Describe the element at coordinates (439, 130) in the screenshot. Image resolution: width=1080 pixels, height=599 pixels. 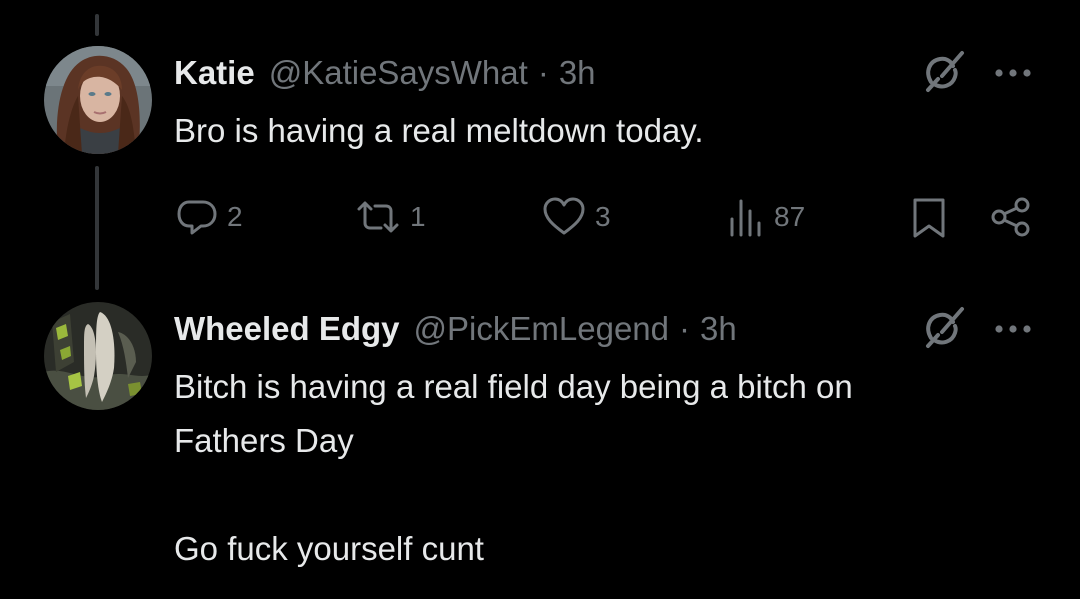
I see `tweet-text: Bro is having a real meltdown today.` at that location.